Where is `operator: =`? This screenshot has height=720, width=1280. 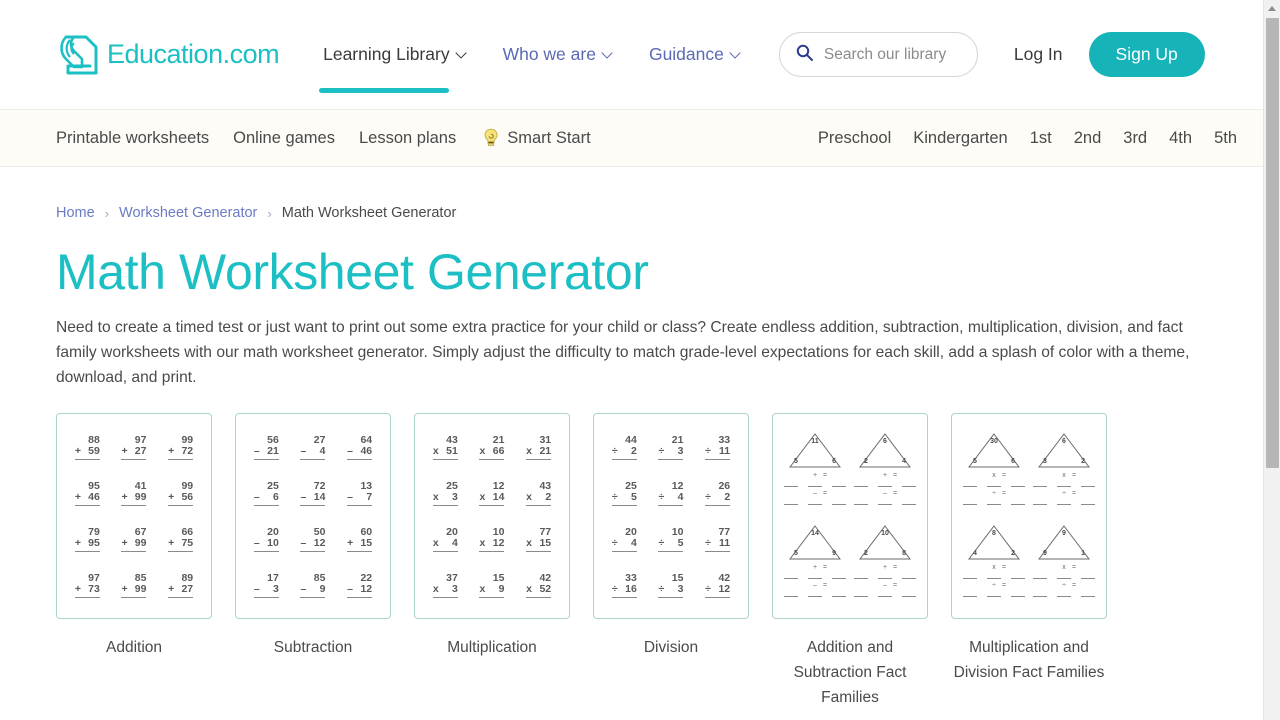 operator: = is located at coordinates (1004, 567).